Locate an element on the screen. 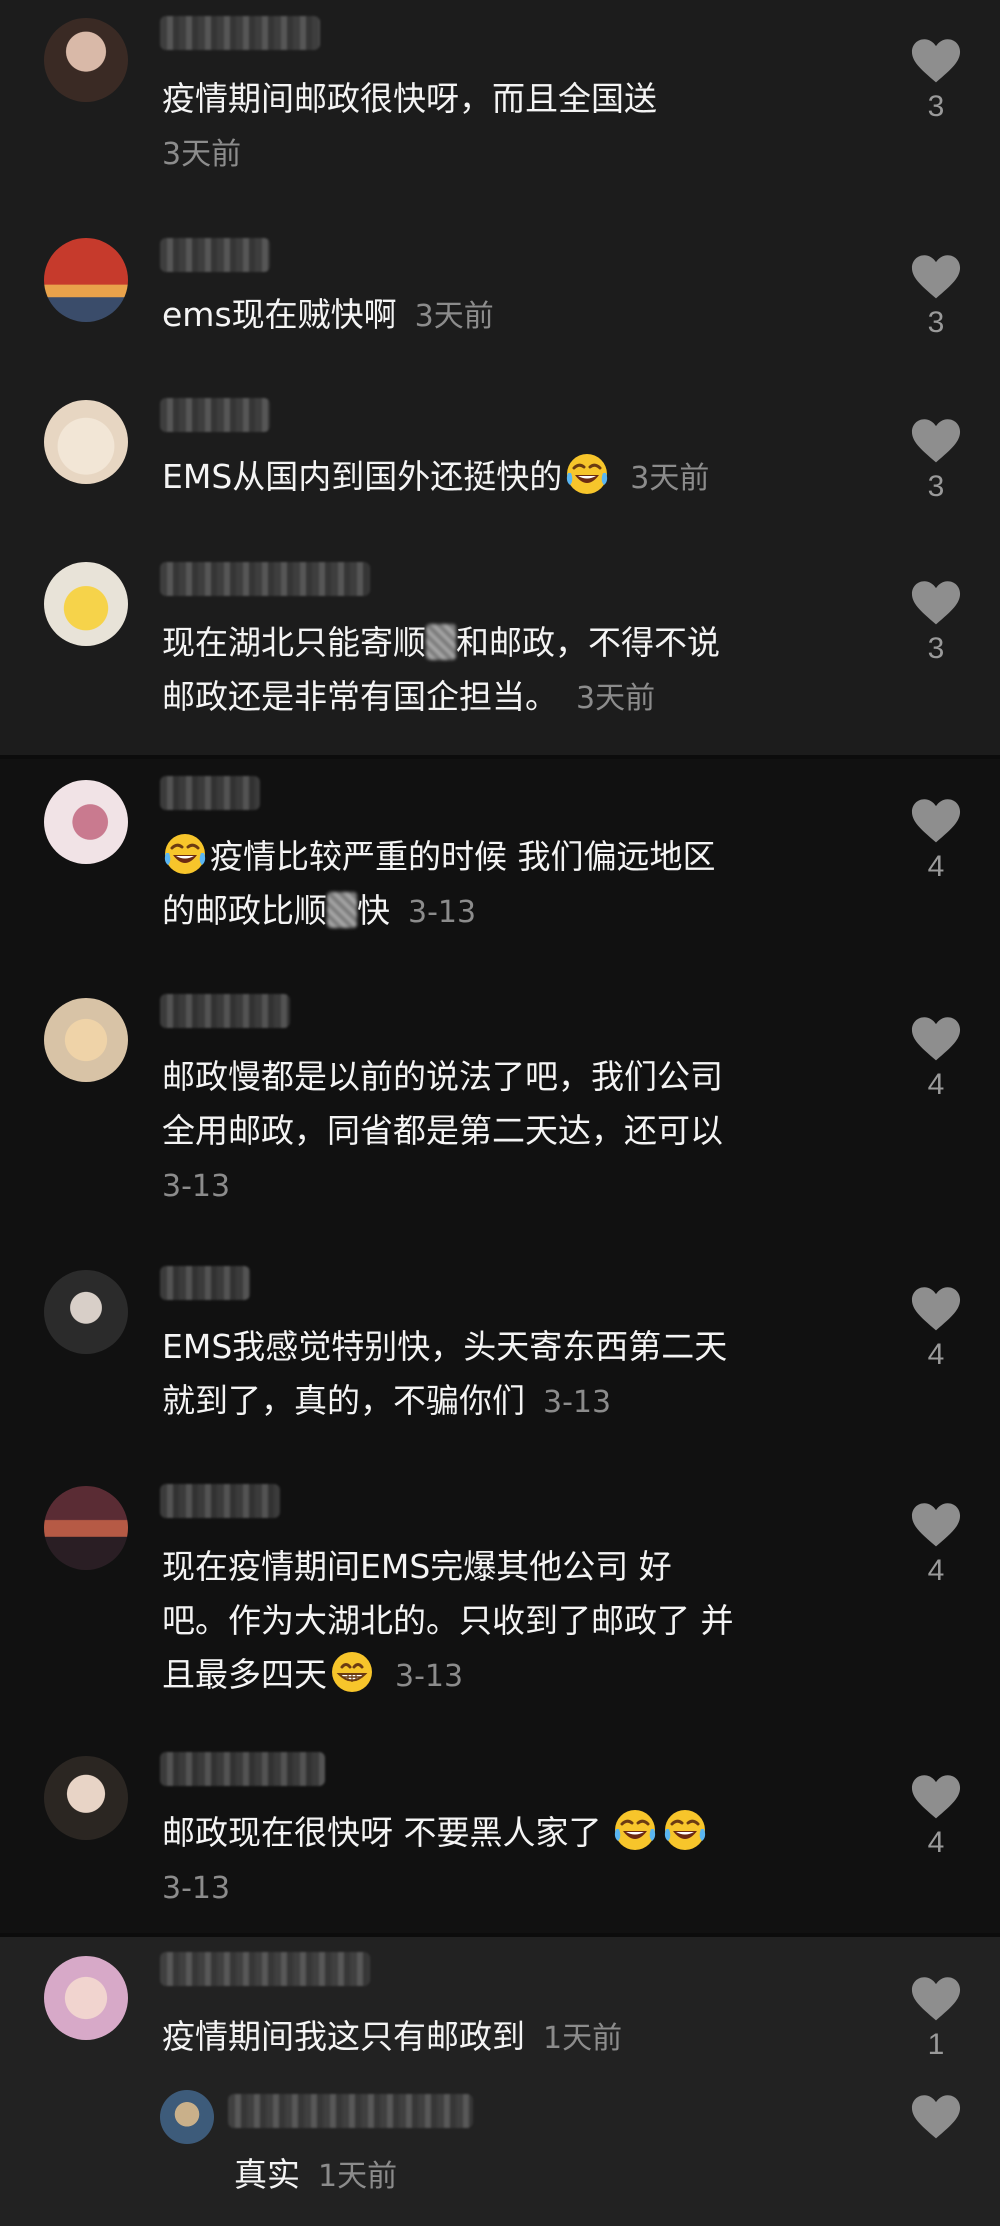 This screenshot has height=2226, width=1000. comment-text: EMS从国内到国外还挺快的 3天前 is located at coordinates (512, 478).